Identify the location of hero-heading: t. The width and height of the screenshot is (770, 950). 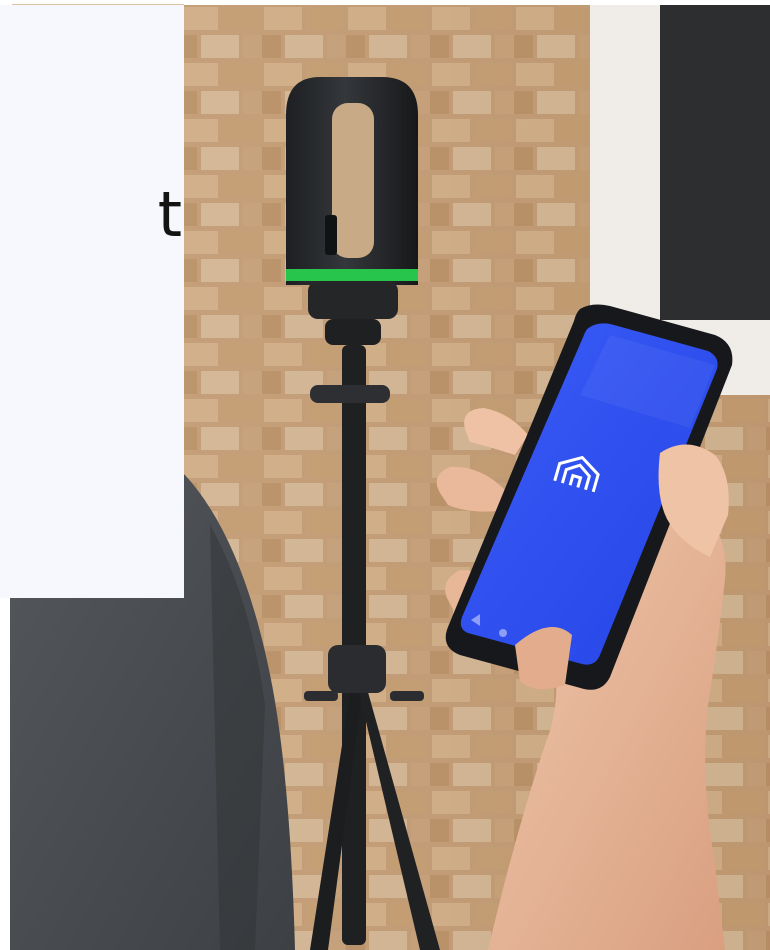
(169, 214).